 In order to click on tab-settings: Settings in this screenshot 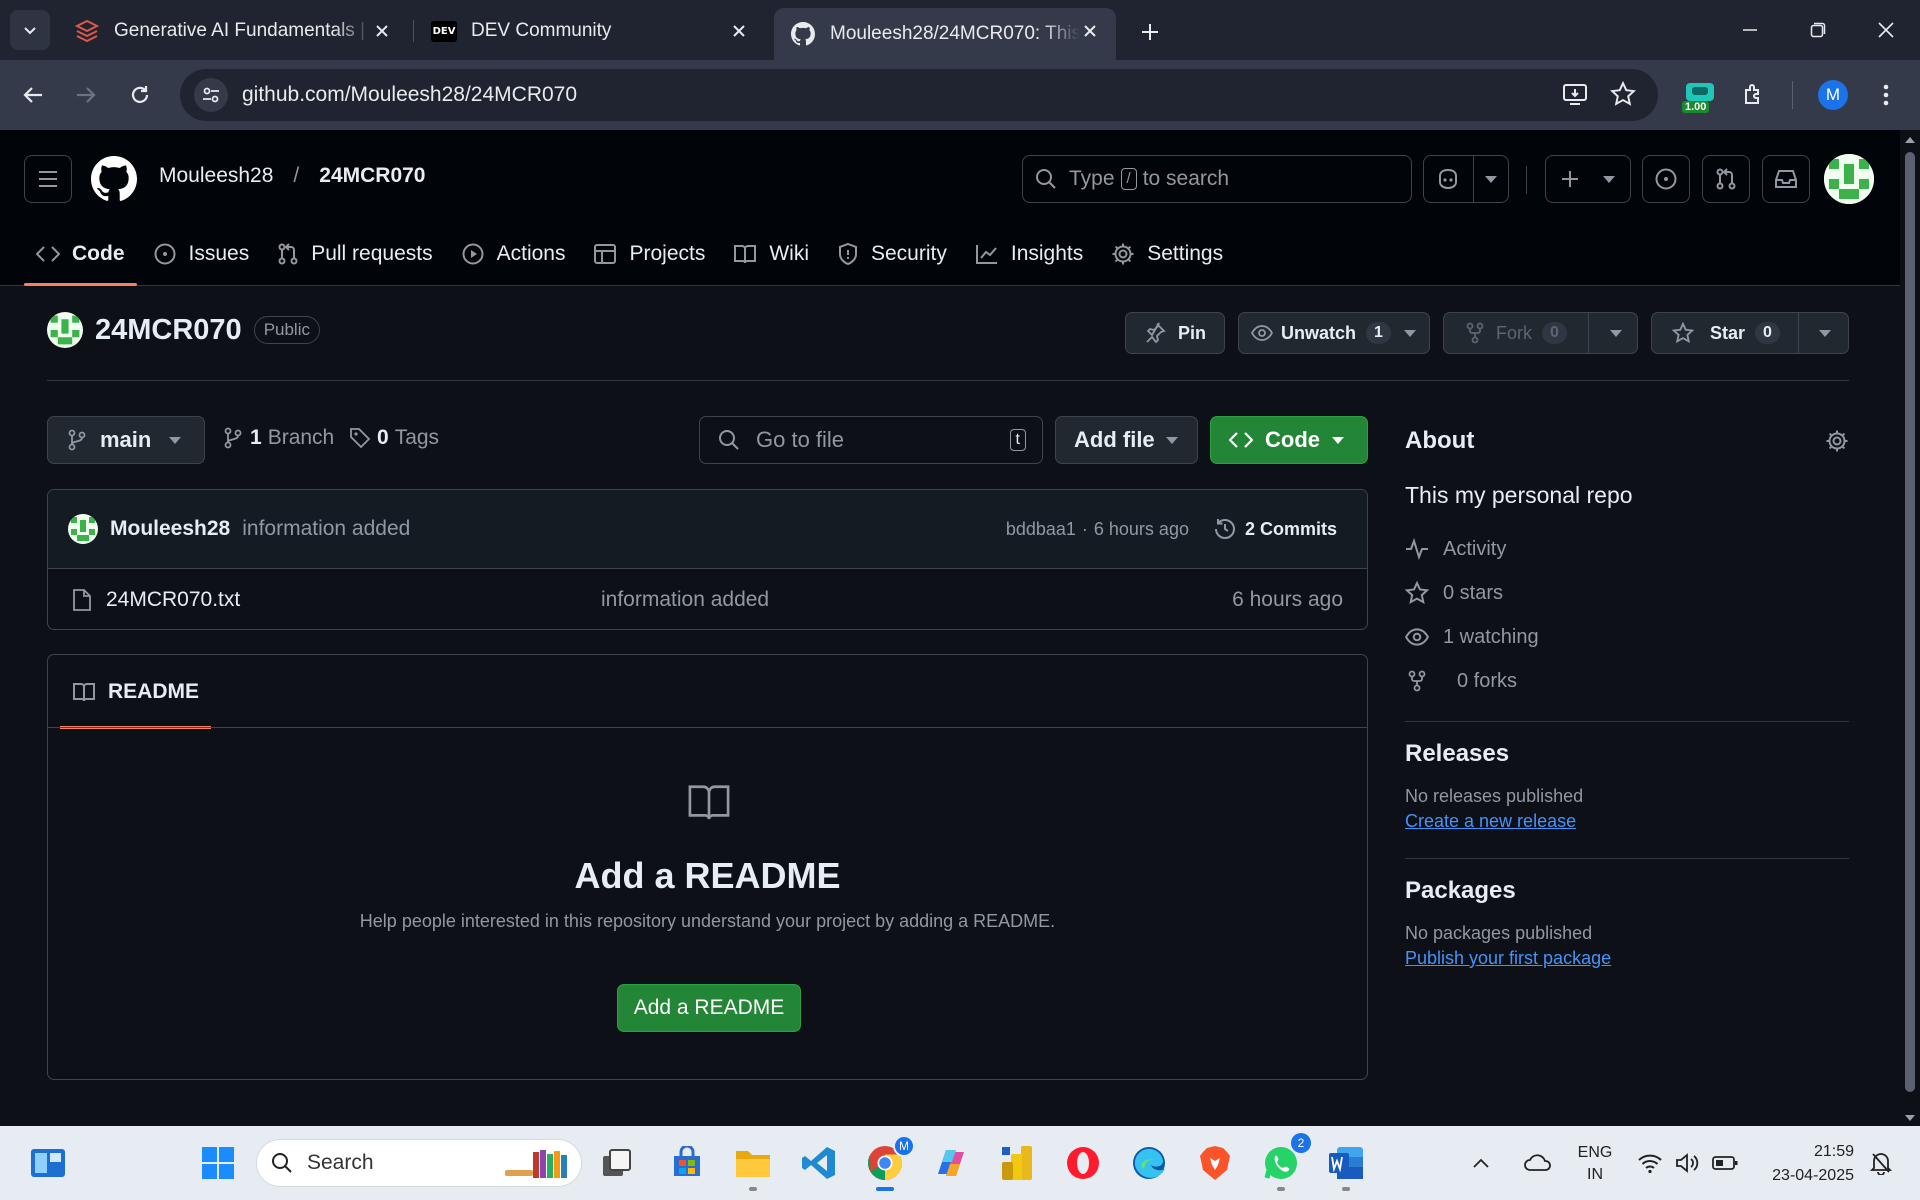, I will do `click(1167, 254)`.